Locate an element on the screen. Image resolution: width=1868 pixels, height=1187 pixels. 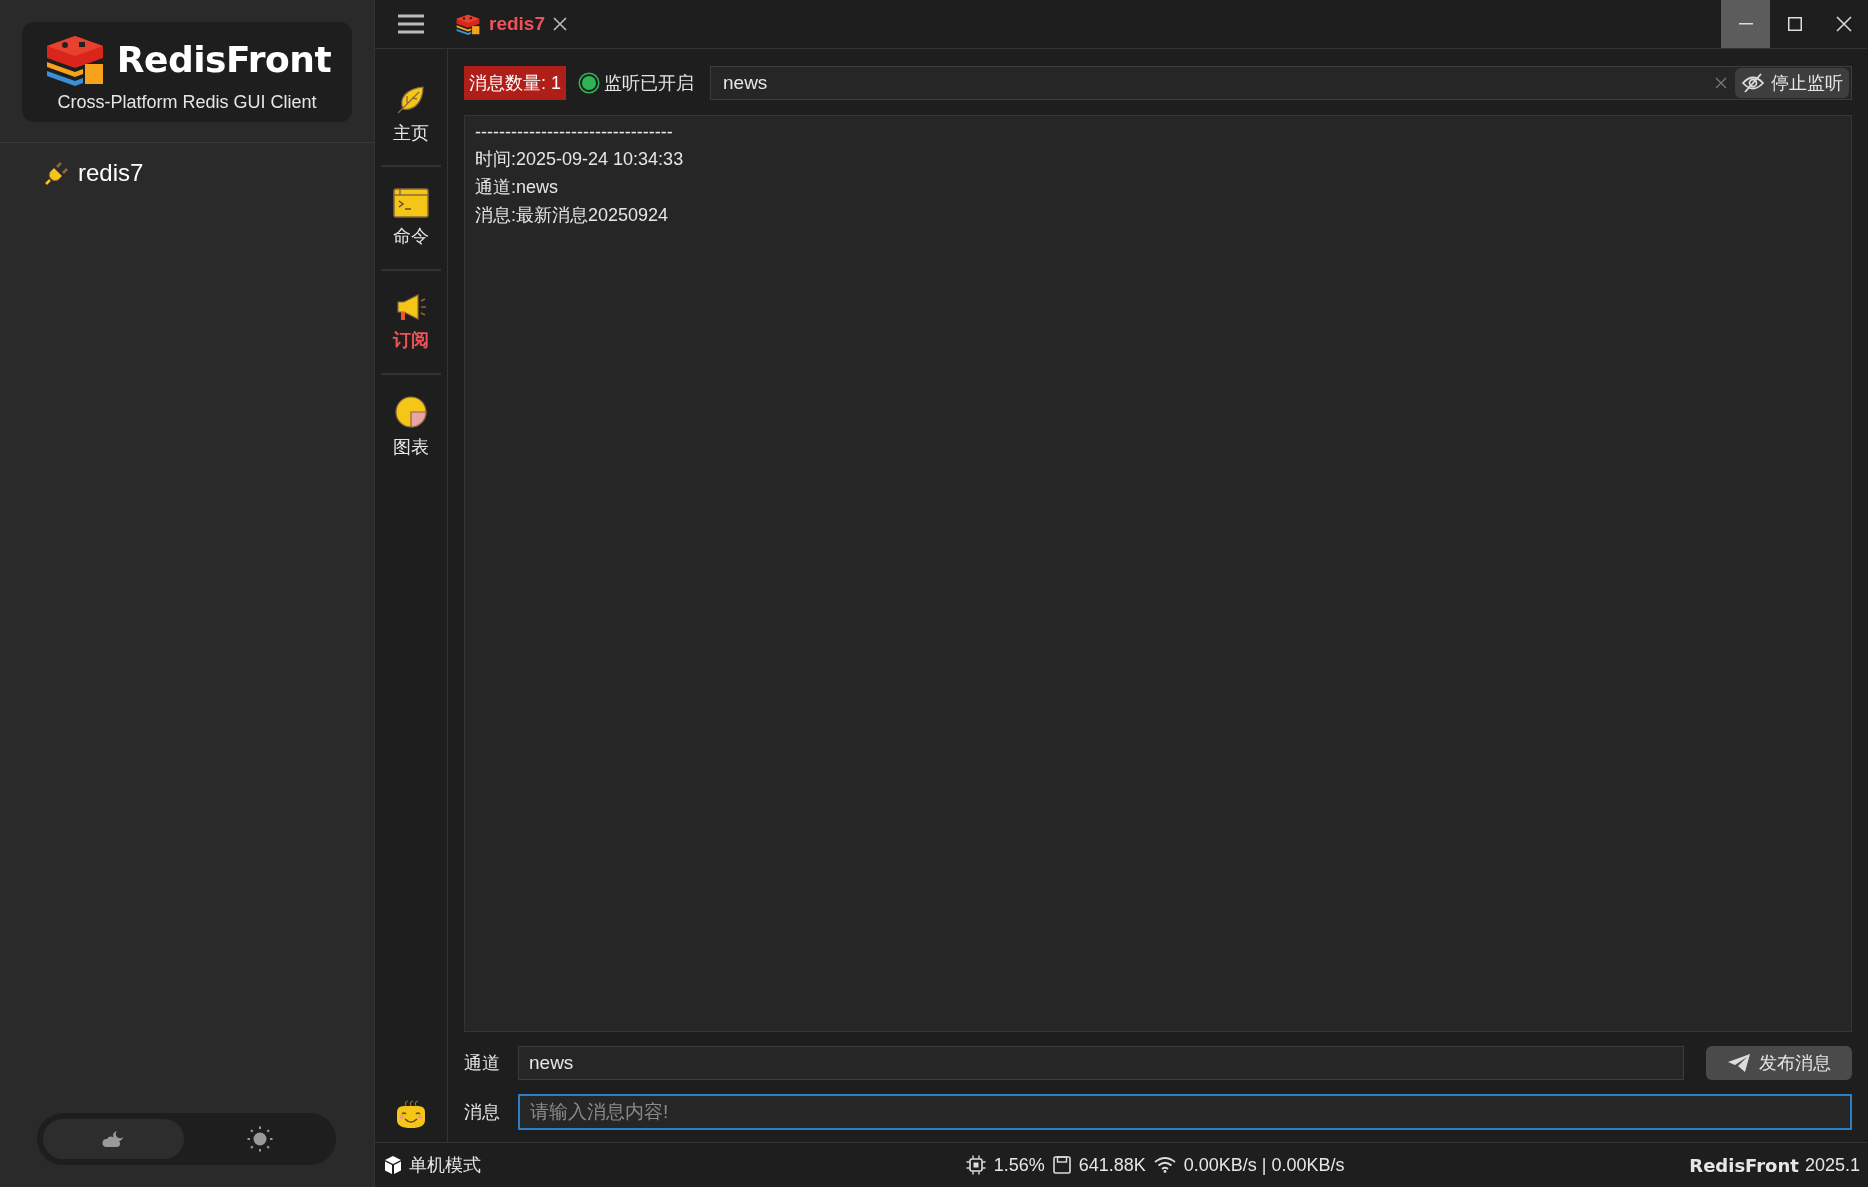
app-subtitle: Cross-Platform Redis GUI Client is located at coordinates (187, 102).